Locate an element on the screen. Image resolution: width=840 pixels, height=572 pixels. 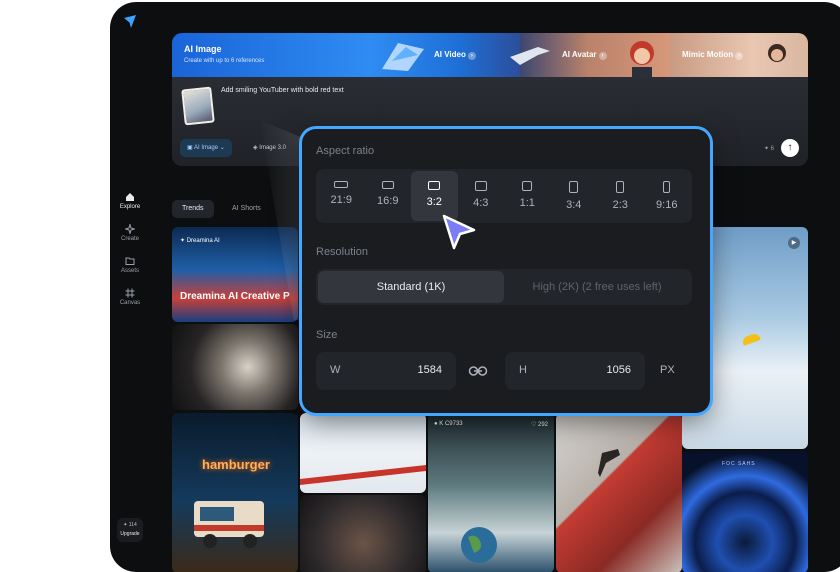
card-ai-avatar: AI Avatar › is located at coordinates (590, 55).